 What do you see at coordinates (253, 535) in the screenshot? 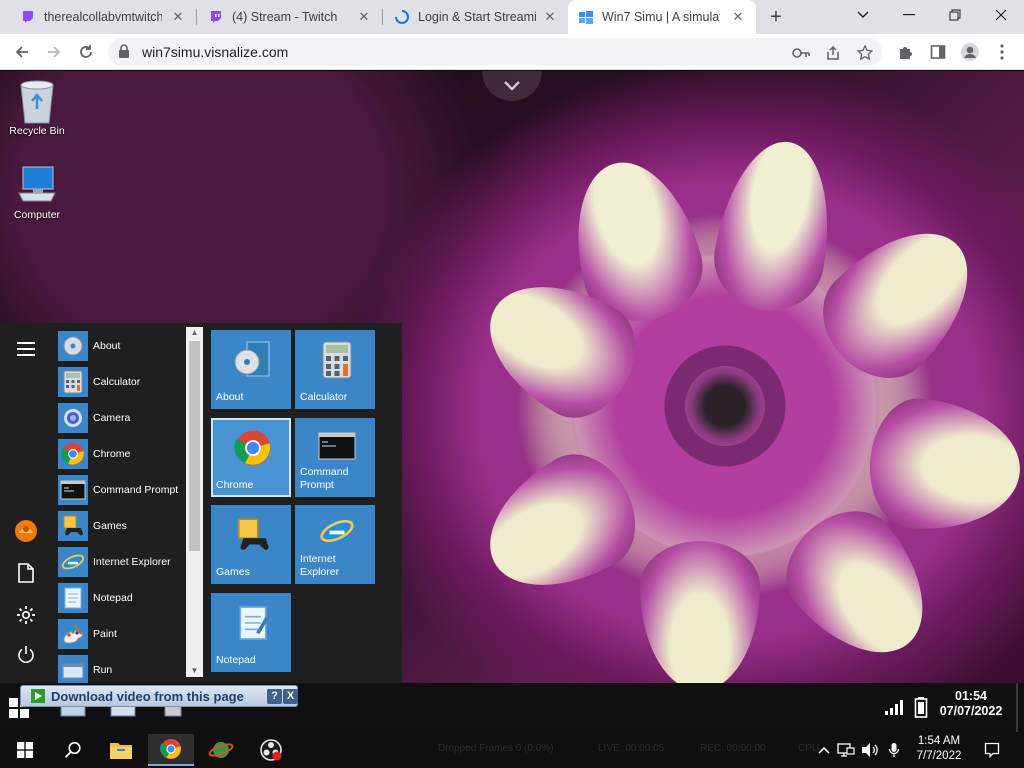
I see `games-icon` at bounding box center [253, 535].